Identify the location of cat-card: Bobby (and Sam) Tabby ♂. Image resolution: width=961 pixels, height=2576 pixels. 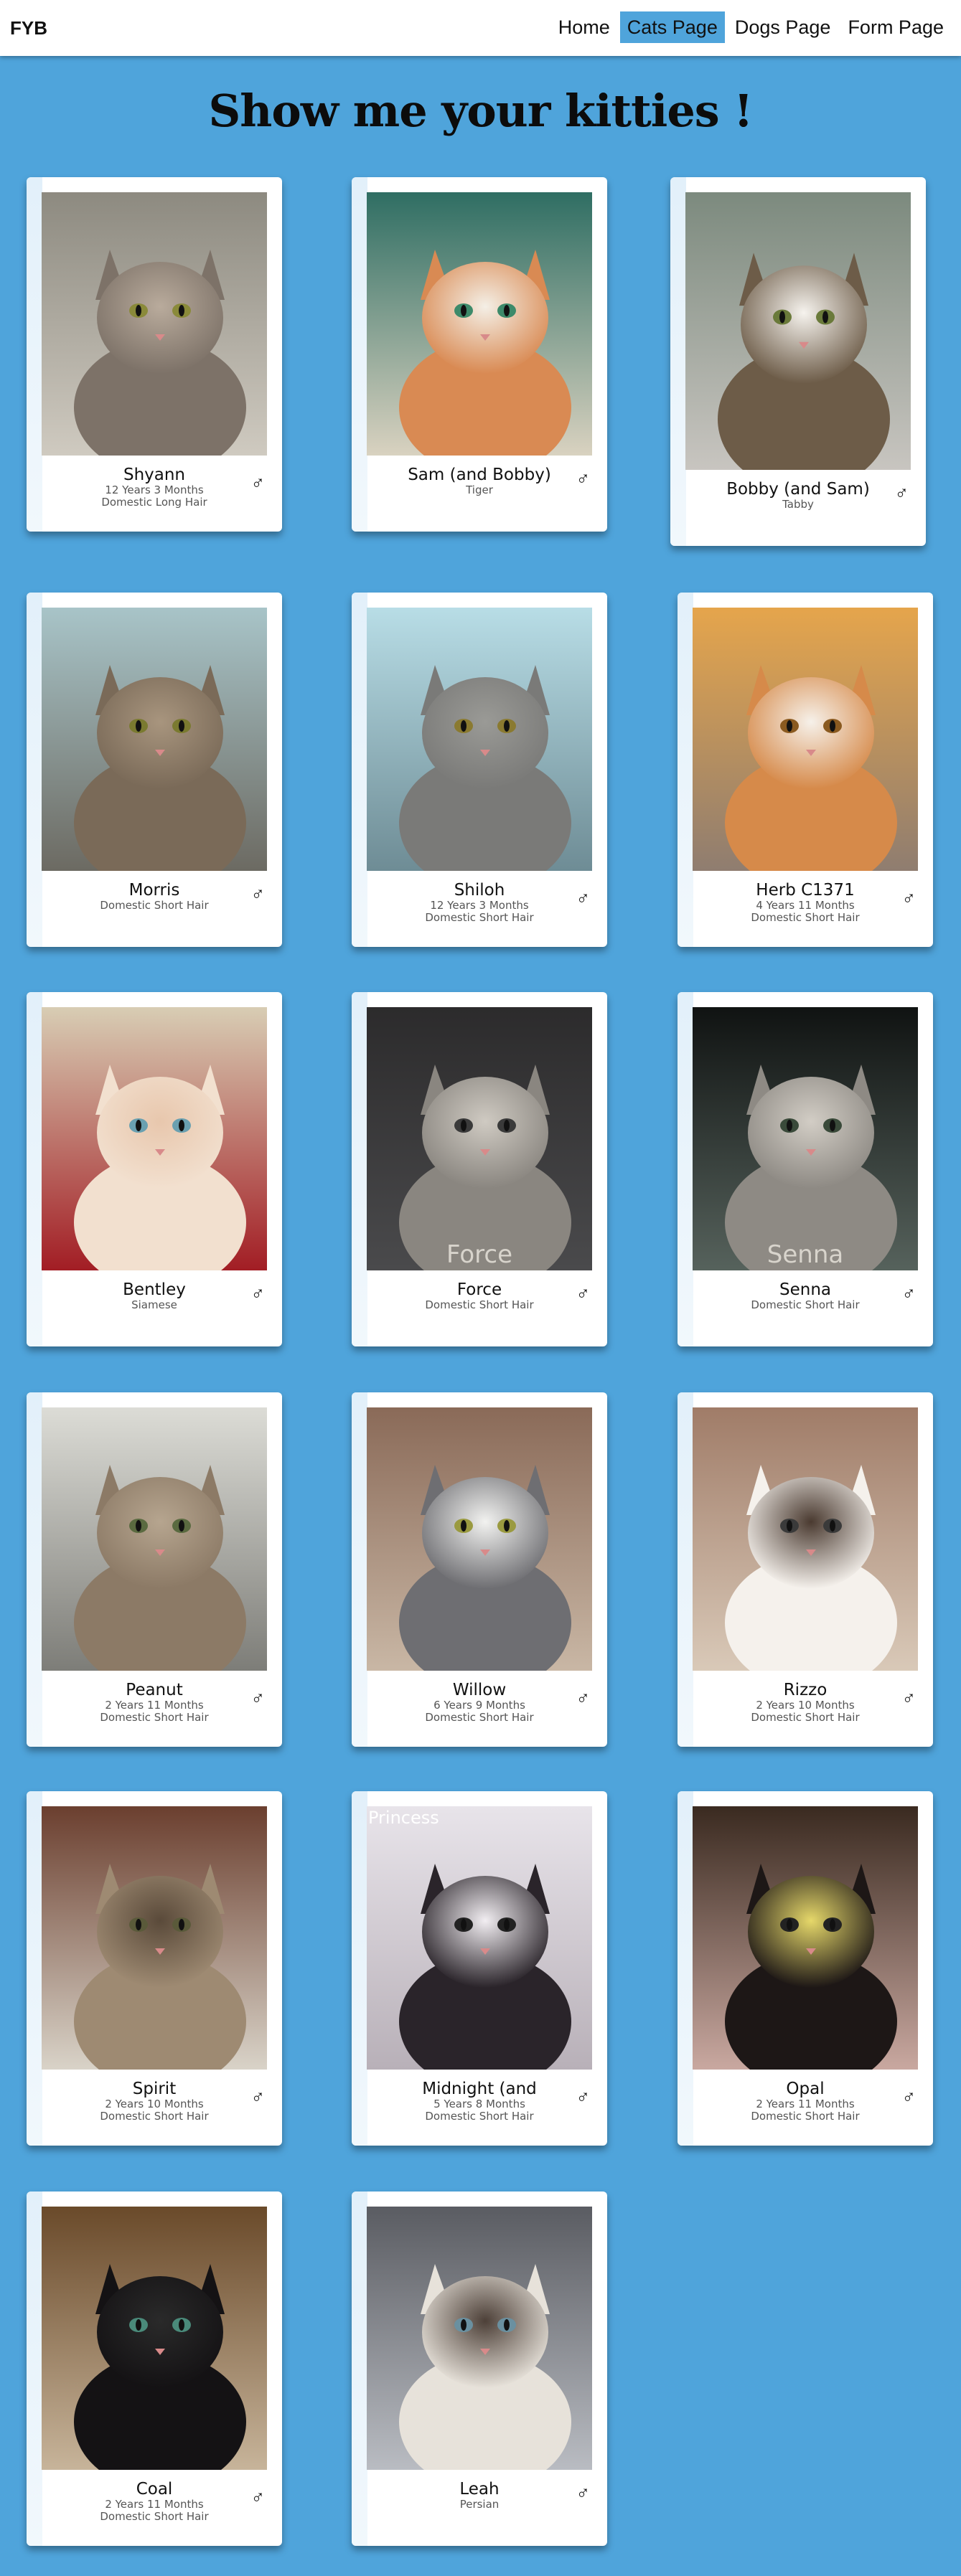
(798, 361).